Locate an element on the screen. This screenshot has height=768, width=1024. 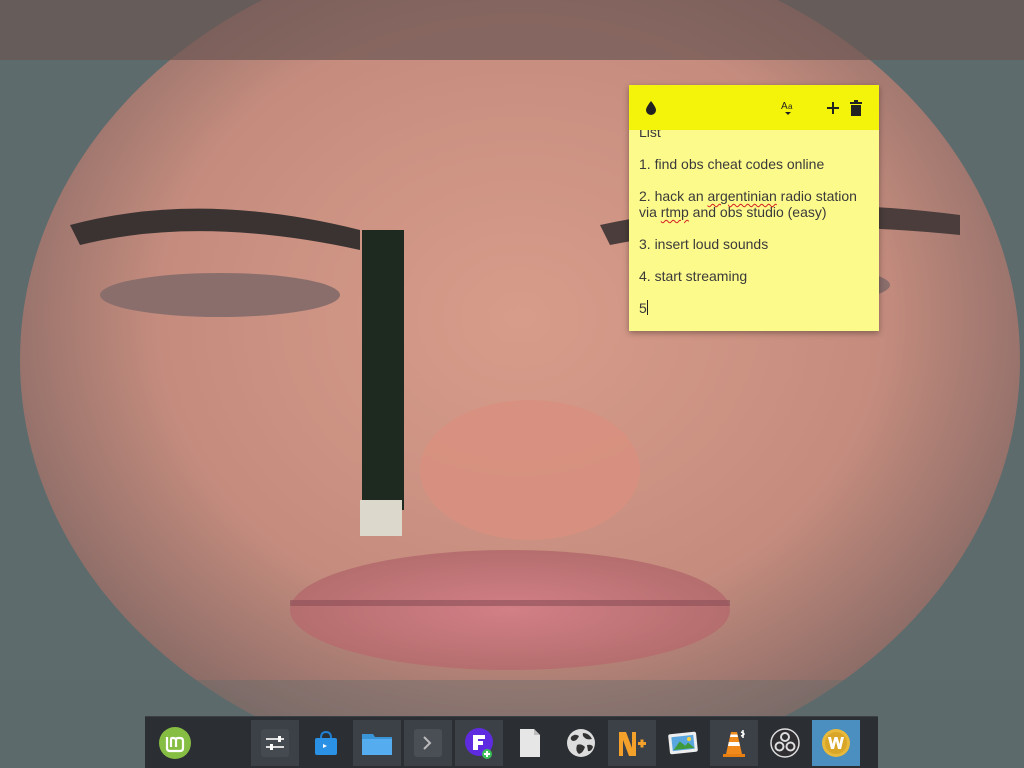
document-icon is located at coordinates (530, 743).